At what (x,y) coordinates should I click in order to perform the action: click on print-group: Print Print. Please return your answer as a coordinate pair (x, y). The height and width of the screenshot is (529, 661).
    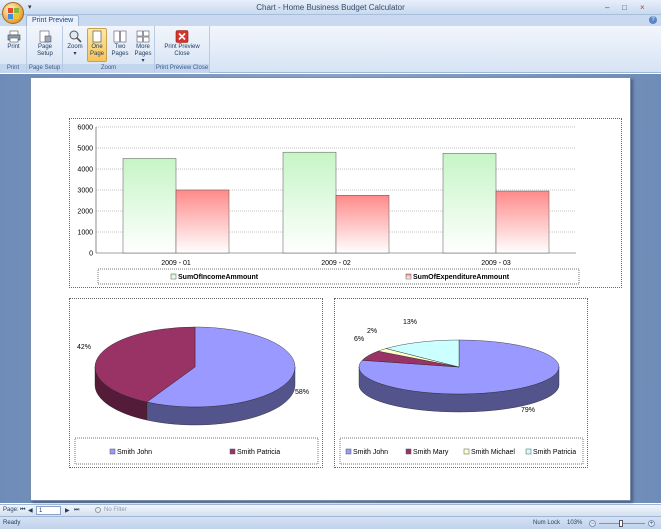
    Looking at the image, I should click on (13, 49).